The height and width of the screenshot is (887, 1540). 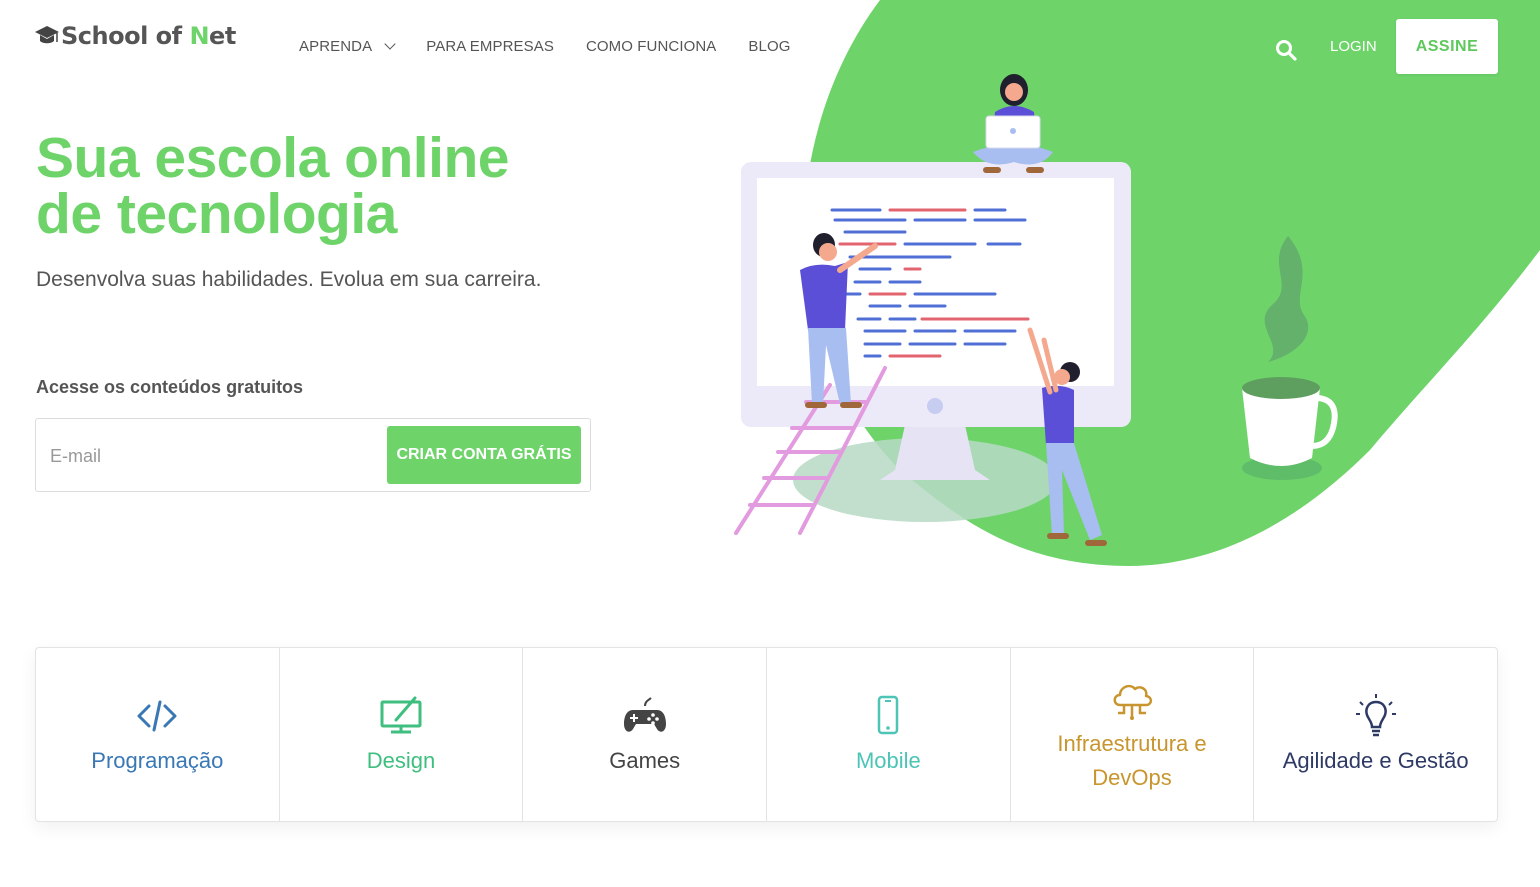 I want to click on nav-aprenda: APRENDA, so click(x=347, y=46).